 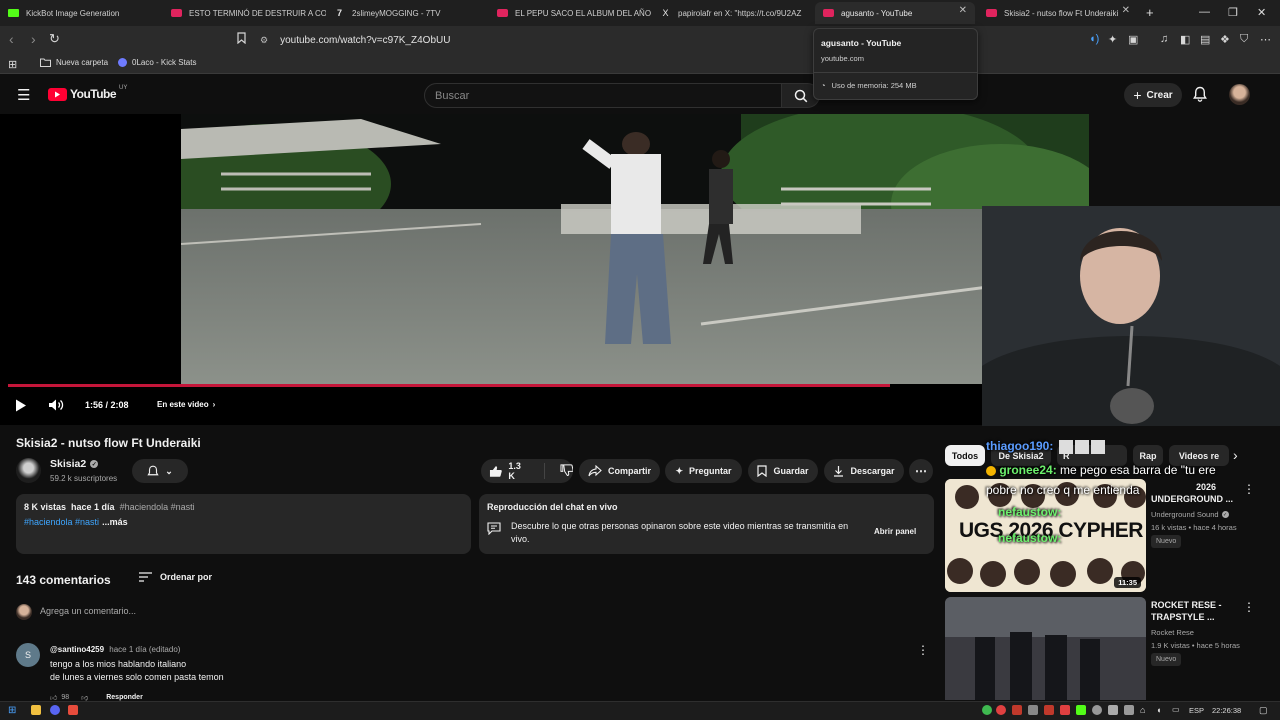 I want to click on shield-icon: ⛉, so click(x=1244, y=39).